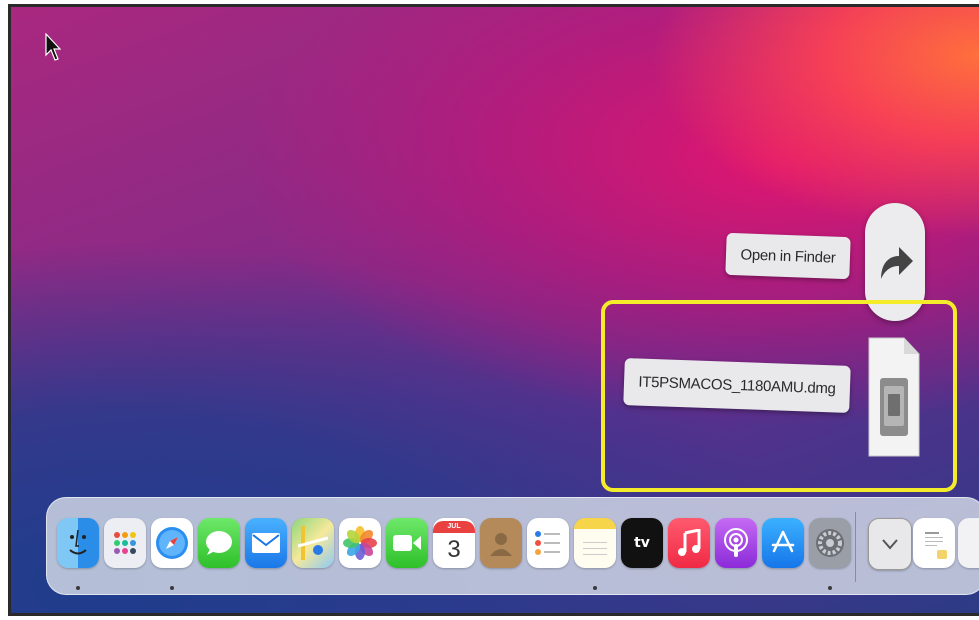  Describe the element at coordinates (125, 543) in the screenshot. I see `launchpad-icon` at that location.